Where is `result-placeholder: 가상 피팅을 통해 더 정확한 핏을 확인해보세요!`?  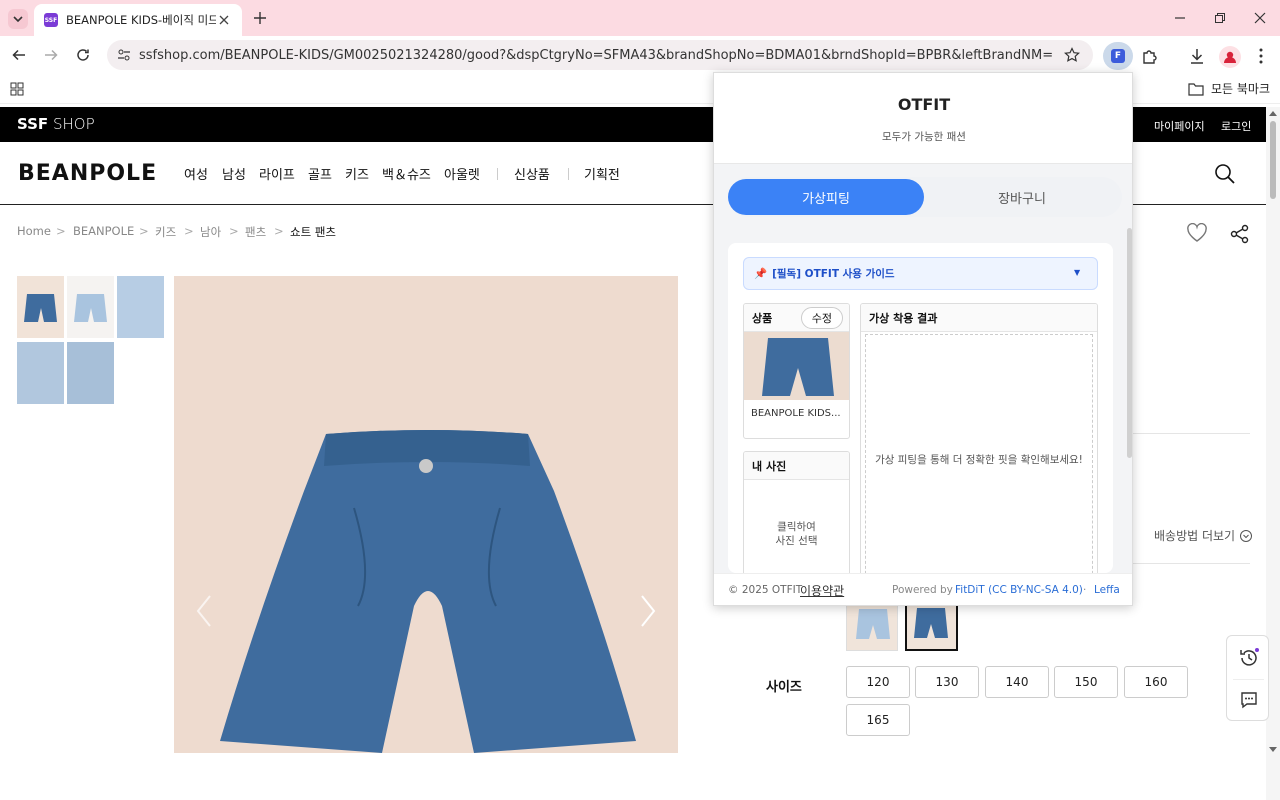 result-placeholder: 가상 피팅을 통해 더 정확한 핏을 확인해보세요! is located at coordinates (979, 455).